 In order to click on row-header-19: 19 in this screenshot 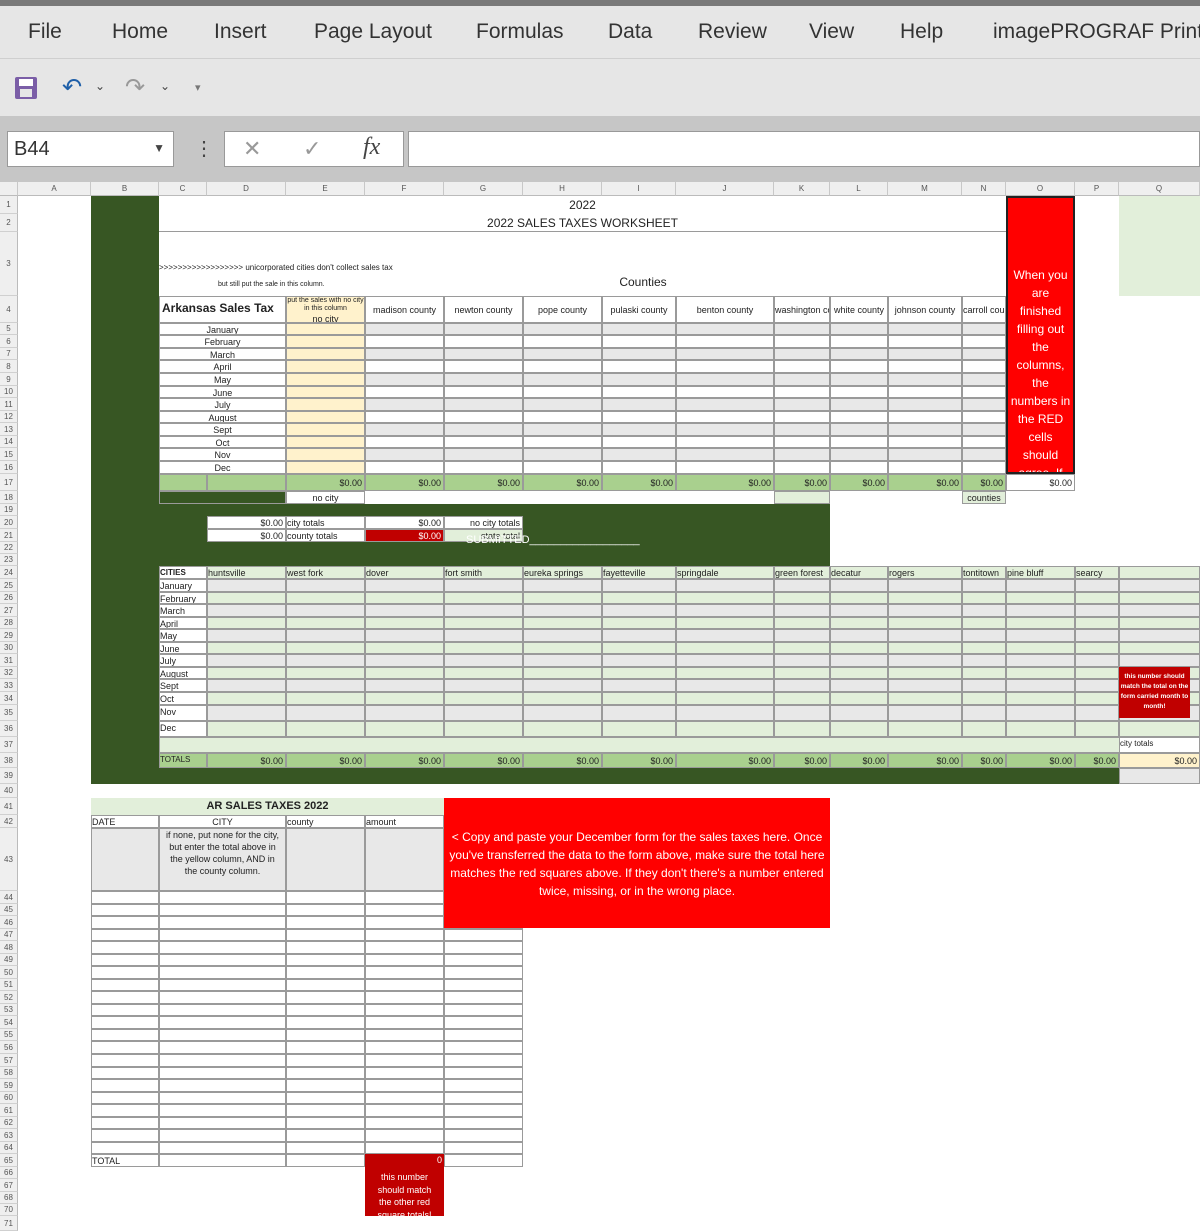, I will do `click(9, 510)`.